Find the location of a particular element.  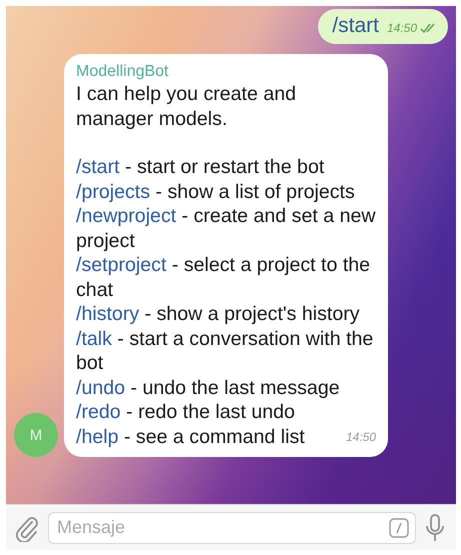

command-link: /history is located at coordinates (108, 314).